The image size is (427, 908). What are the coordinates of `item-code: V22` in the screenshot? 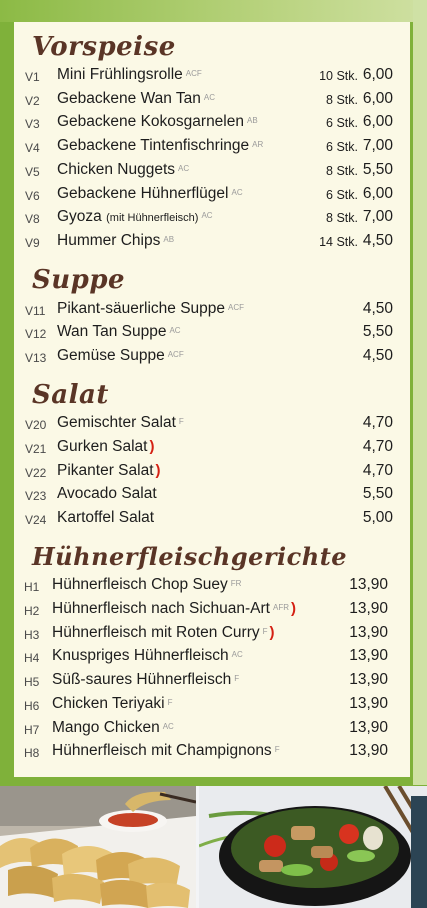 It's located at (36, 473).